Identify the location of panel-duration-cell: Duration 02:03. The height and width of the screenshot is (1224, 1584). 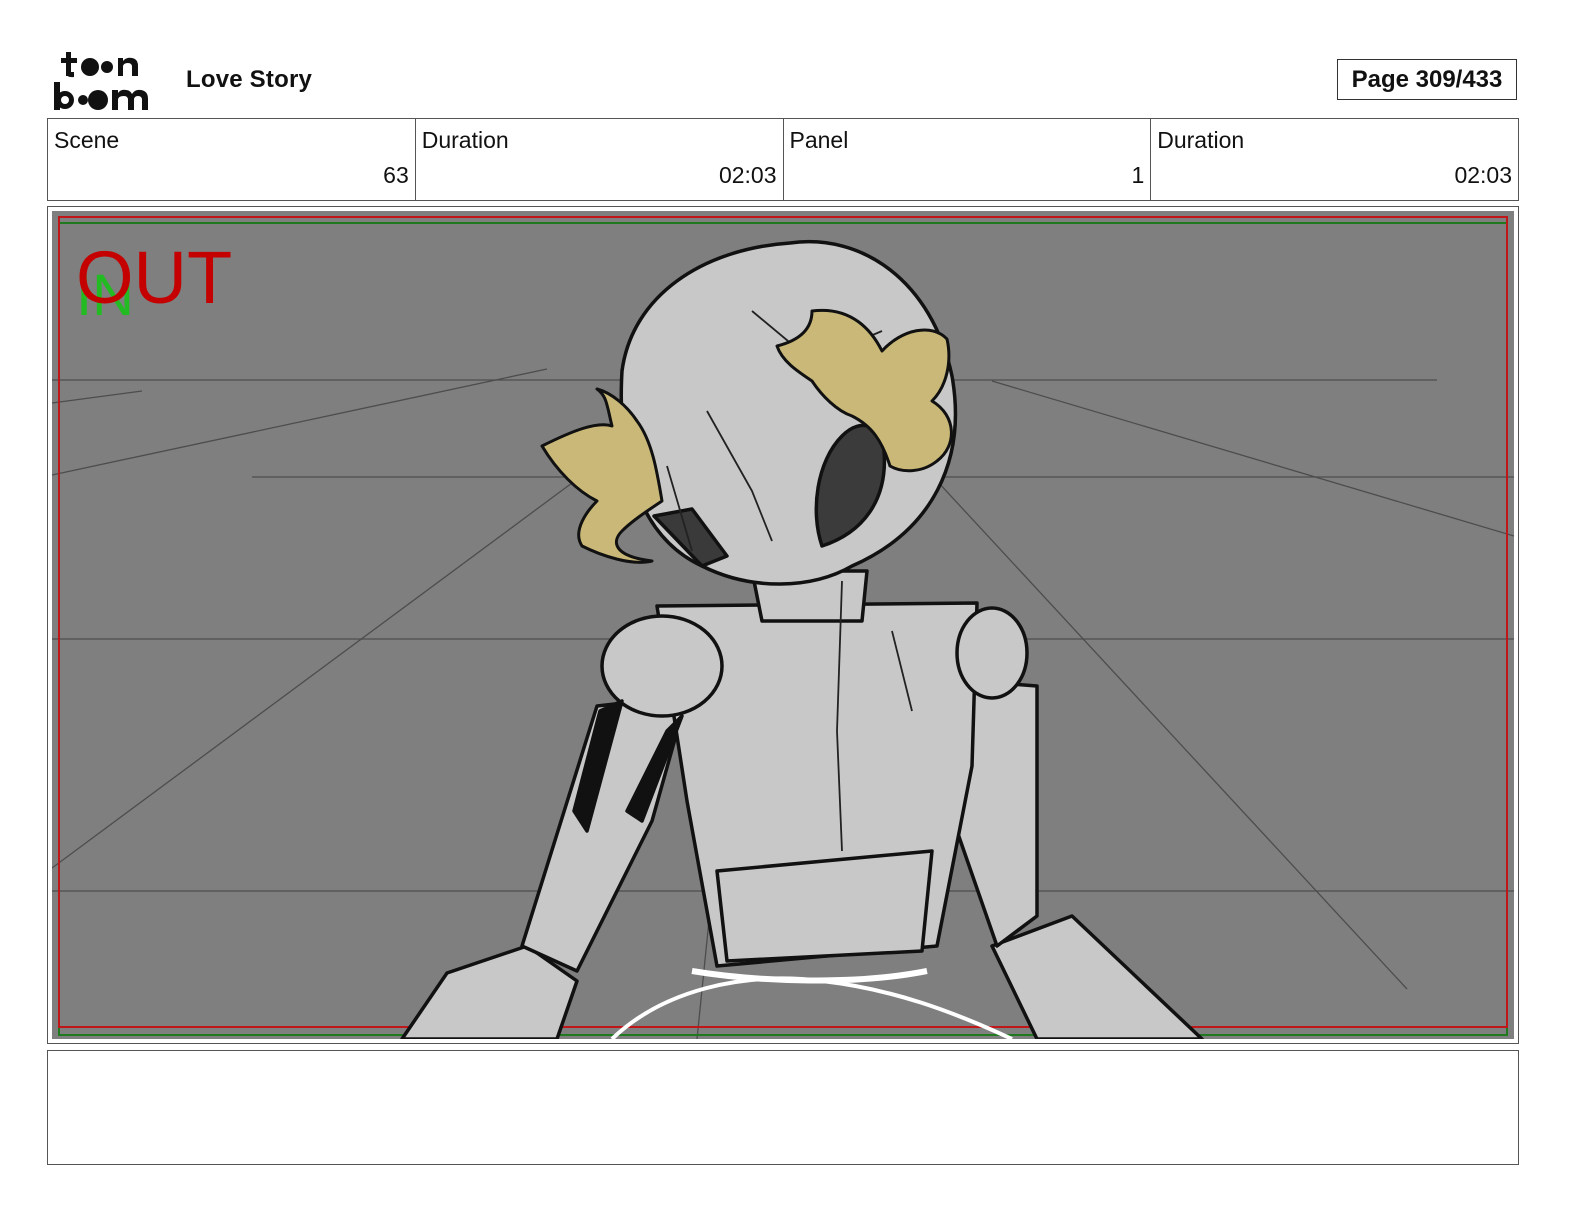
(1334, 159).